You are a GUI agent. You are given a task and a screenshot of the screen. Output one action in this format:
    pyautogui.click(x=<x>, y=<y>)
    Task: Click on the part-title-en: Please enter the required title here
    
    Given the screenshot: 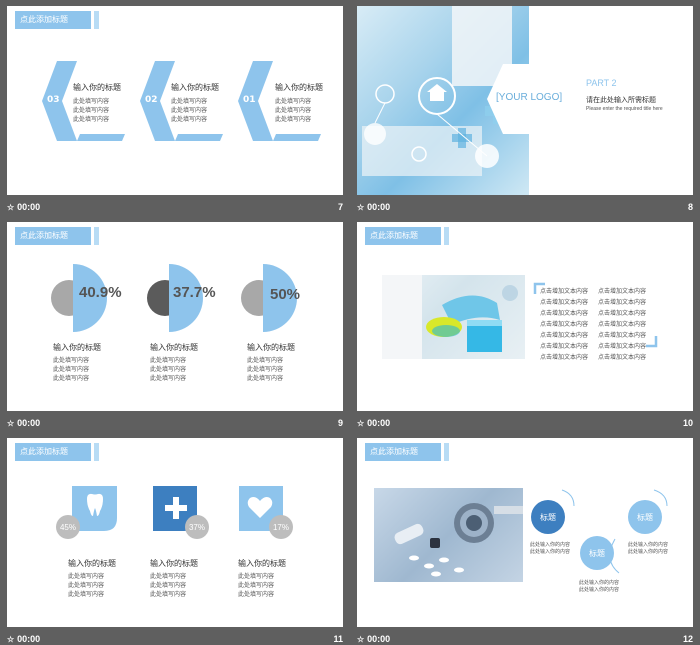 What is the action you would take?
    pyautogui.click(x=624, y=109)
    